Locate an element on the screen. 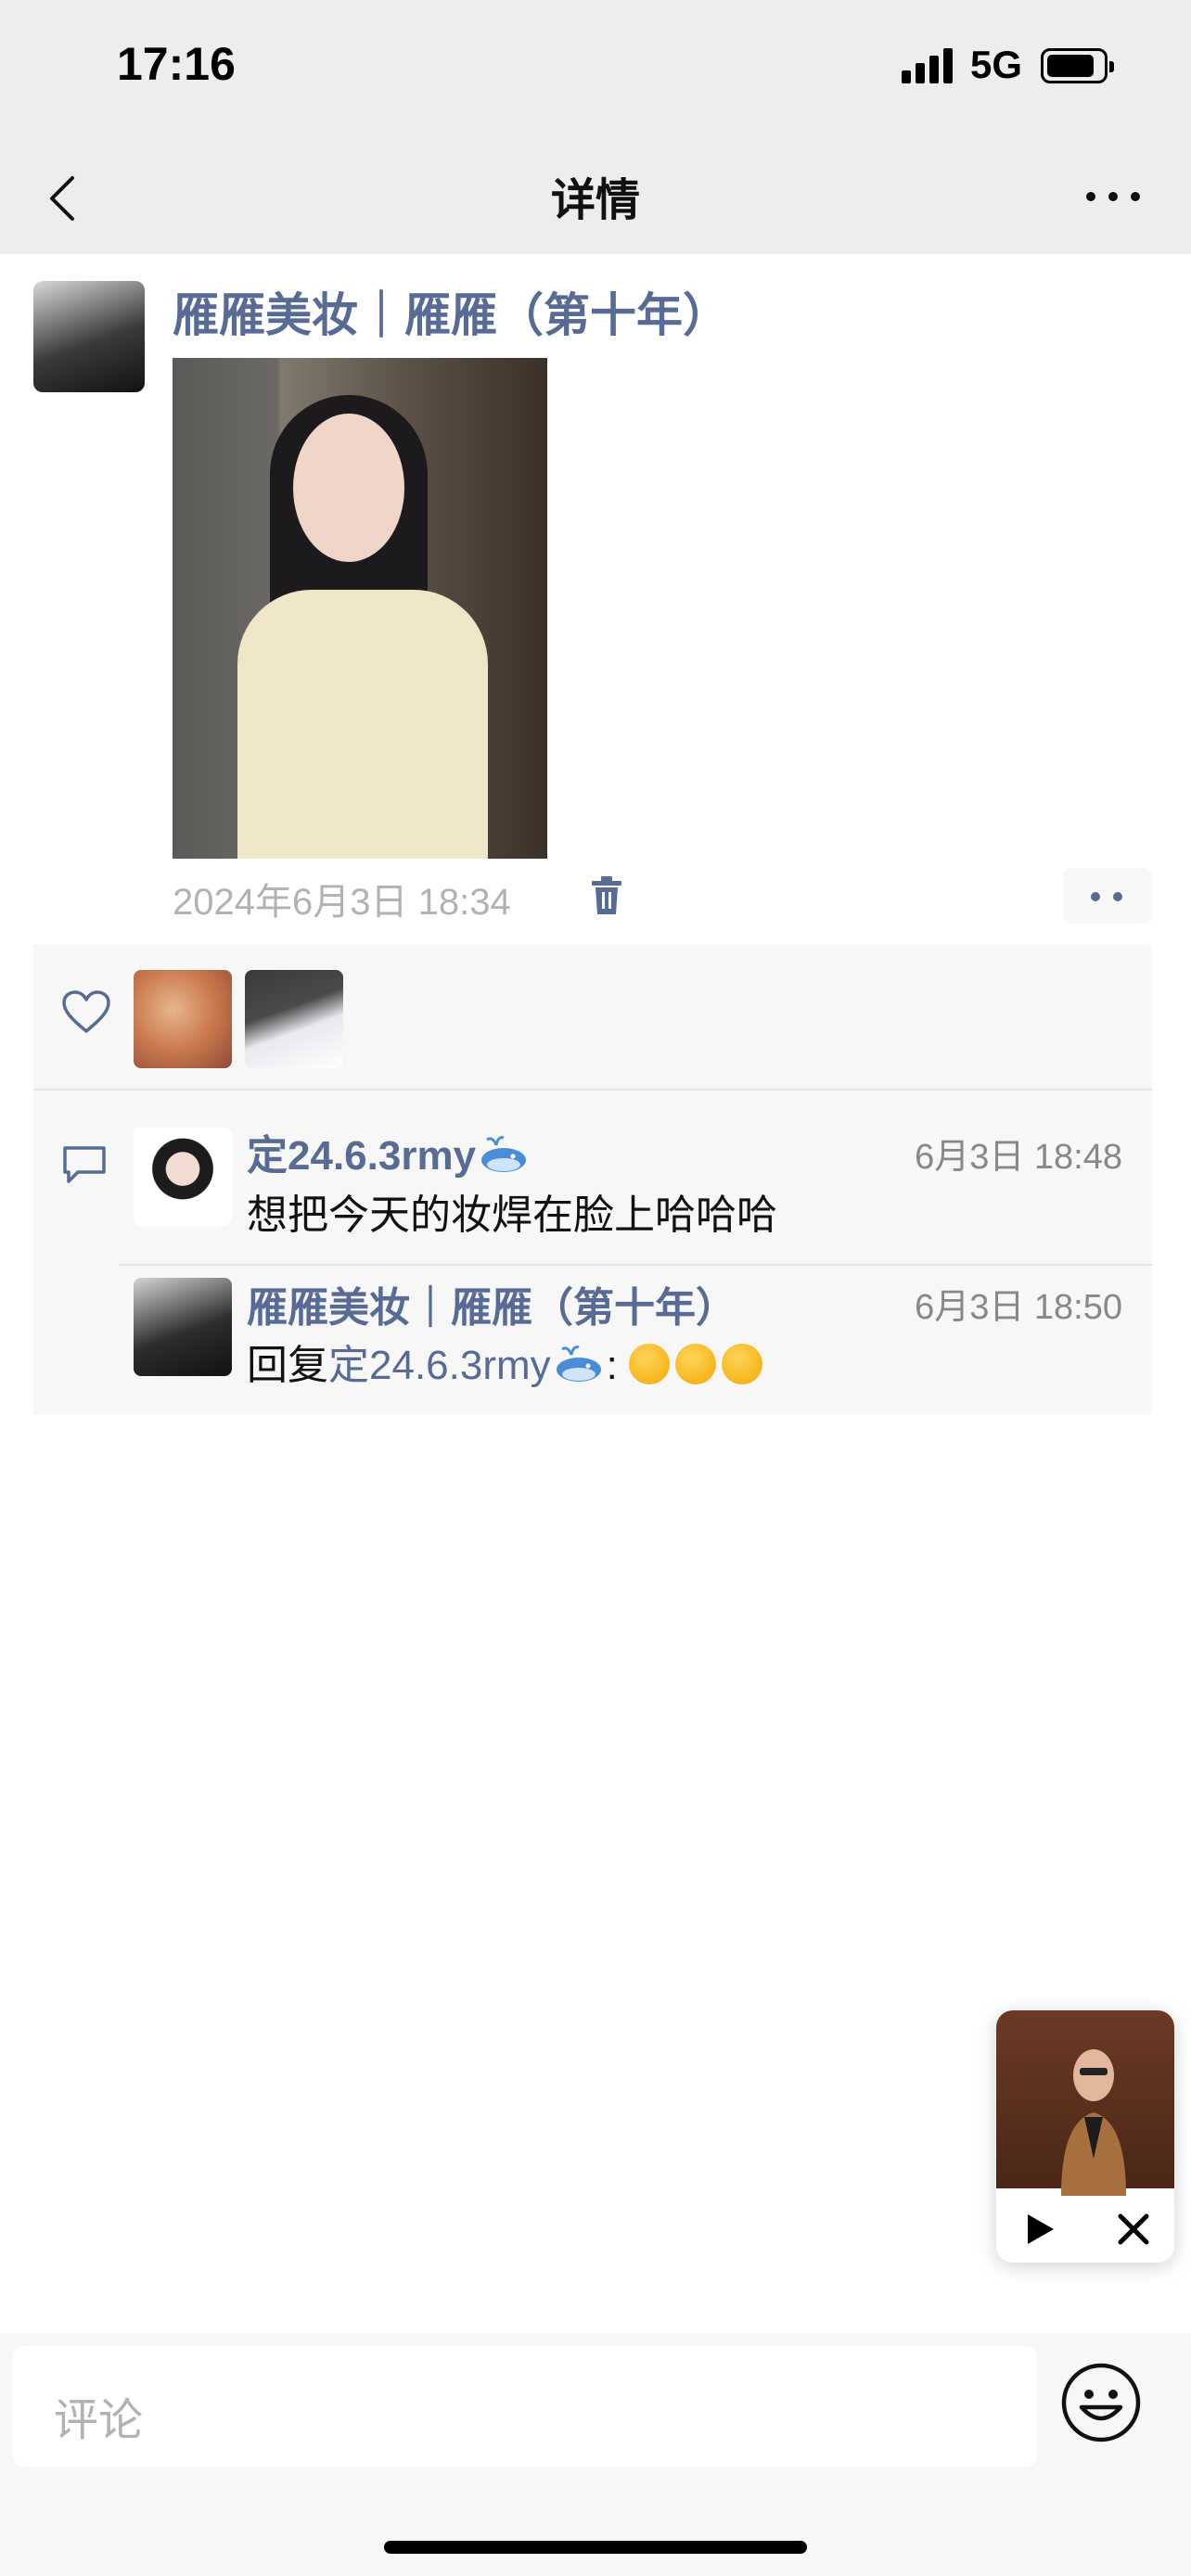 Image resolution: width=1191 pixels, height=2576 pixels. comment-bar: 评论 is located at coordinates (595, 2454).